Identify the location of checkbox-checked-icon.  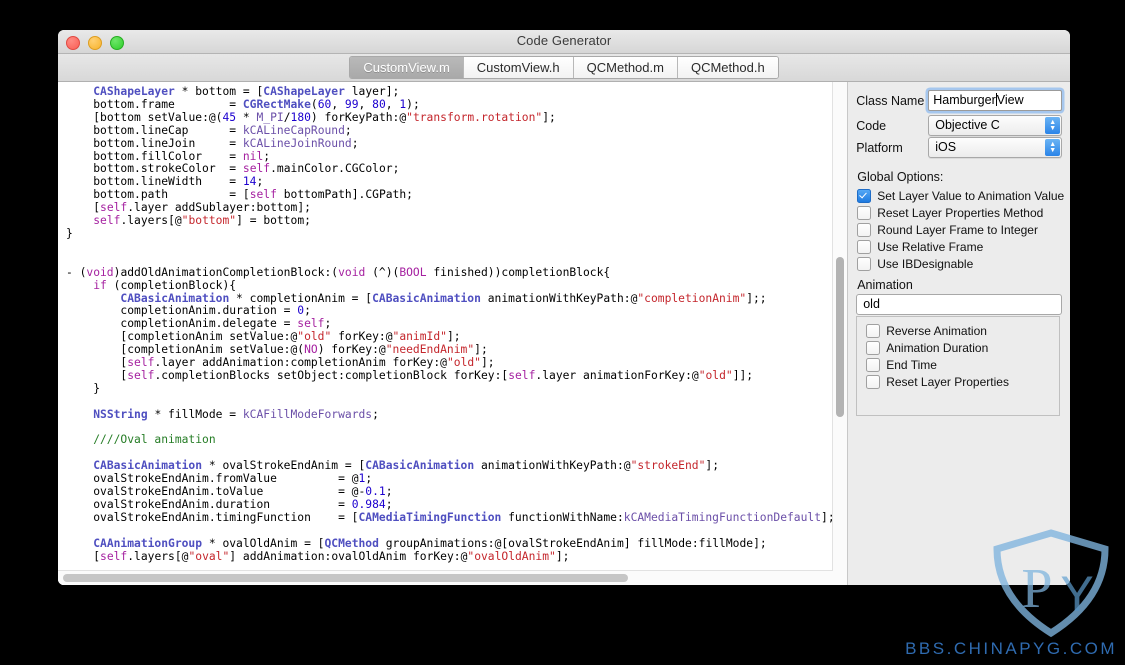
(864, 196).